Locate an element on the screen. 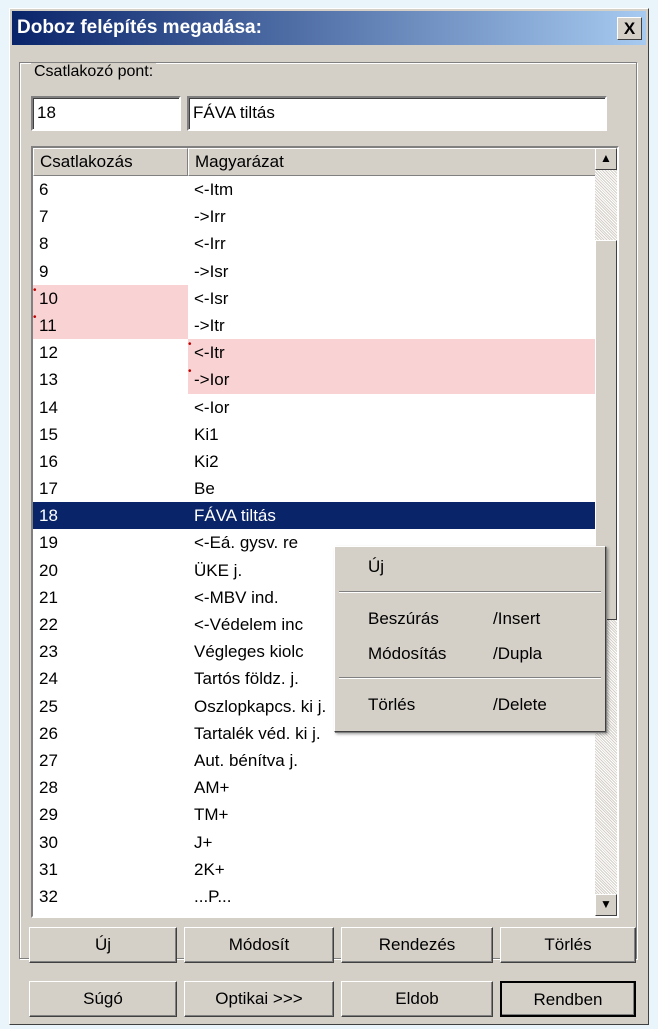  cell-connection: 24 is located at coordinates (48, 679).